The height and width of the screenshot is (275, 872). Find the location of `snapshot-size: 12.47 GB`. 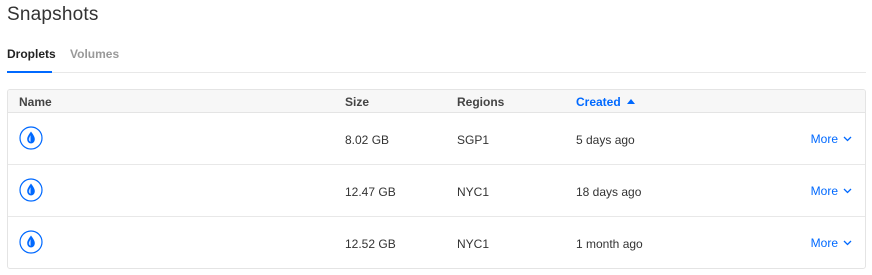

snapshot-size: 12.47 GB is located at coordinates (370, 192).